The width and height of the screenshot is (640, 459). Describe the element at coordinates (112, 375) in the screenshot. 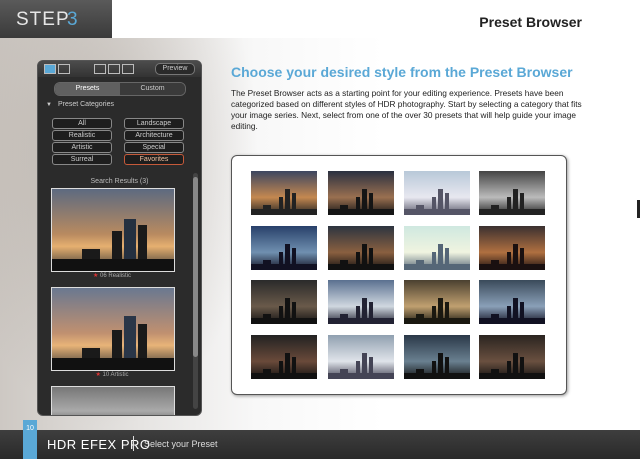

I see `result-caption: ★ 10 Artistic` at that location.